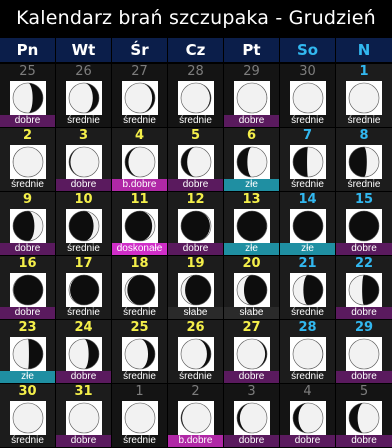 This screenshot has width=392, height=448. I want to click on day-number: 27, so click(139, 71).